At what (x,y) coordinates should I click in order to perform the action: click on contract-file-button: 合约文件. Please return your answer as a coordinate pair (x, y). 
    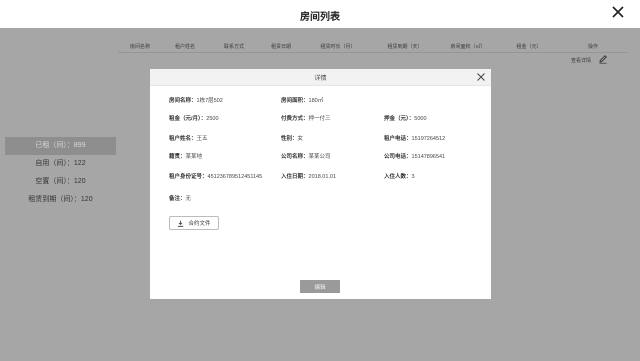
    Looking at the image, I should click on (194, 223).